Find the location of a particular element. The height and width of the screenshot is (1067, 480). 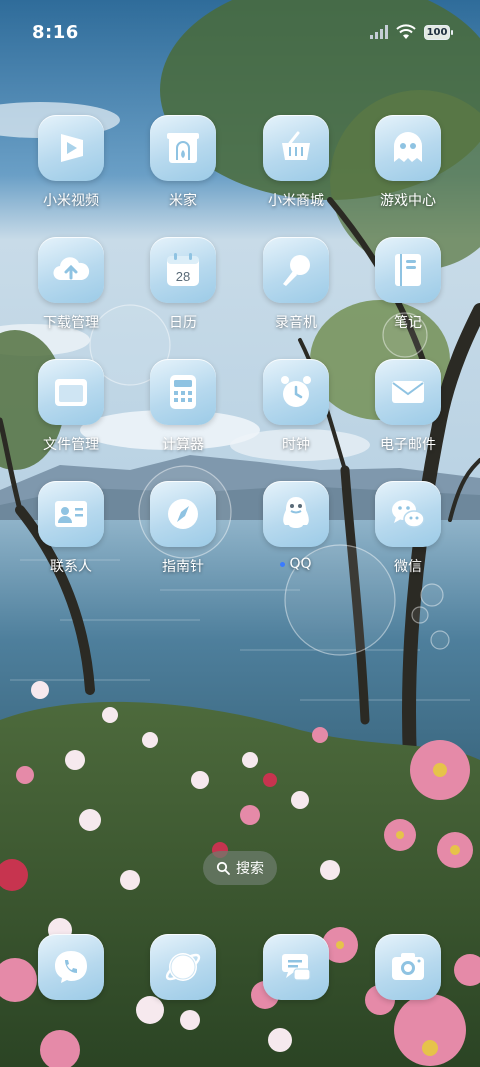

app-label: 笔记 is located at coordinates (408, 323).